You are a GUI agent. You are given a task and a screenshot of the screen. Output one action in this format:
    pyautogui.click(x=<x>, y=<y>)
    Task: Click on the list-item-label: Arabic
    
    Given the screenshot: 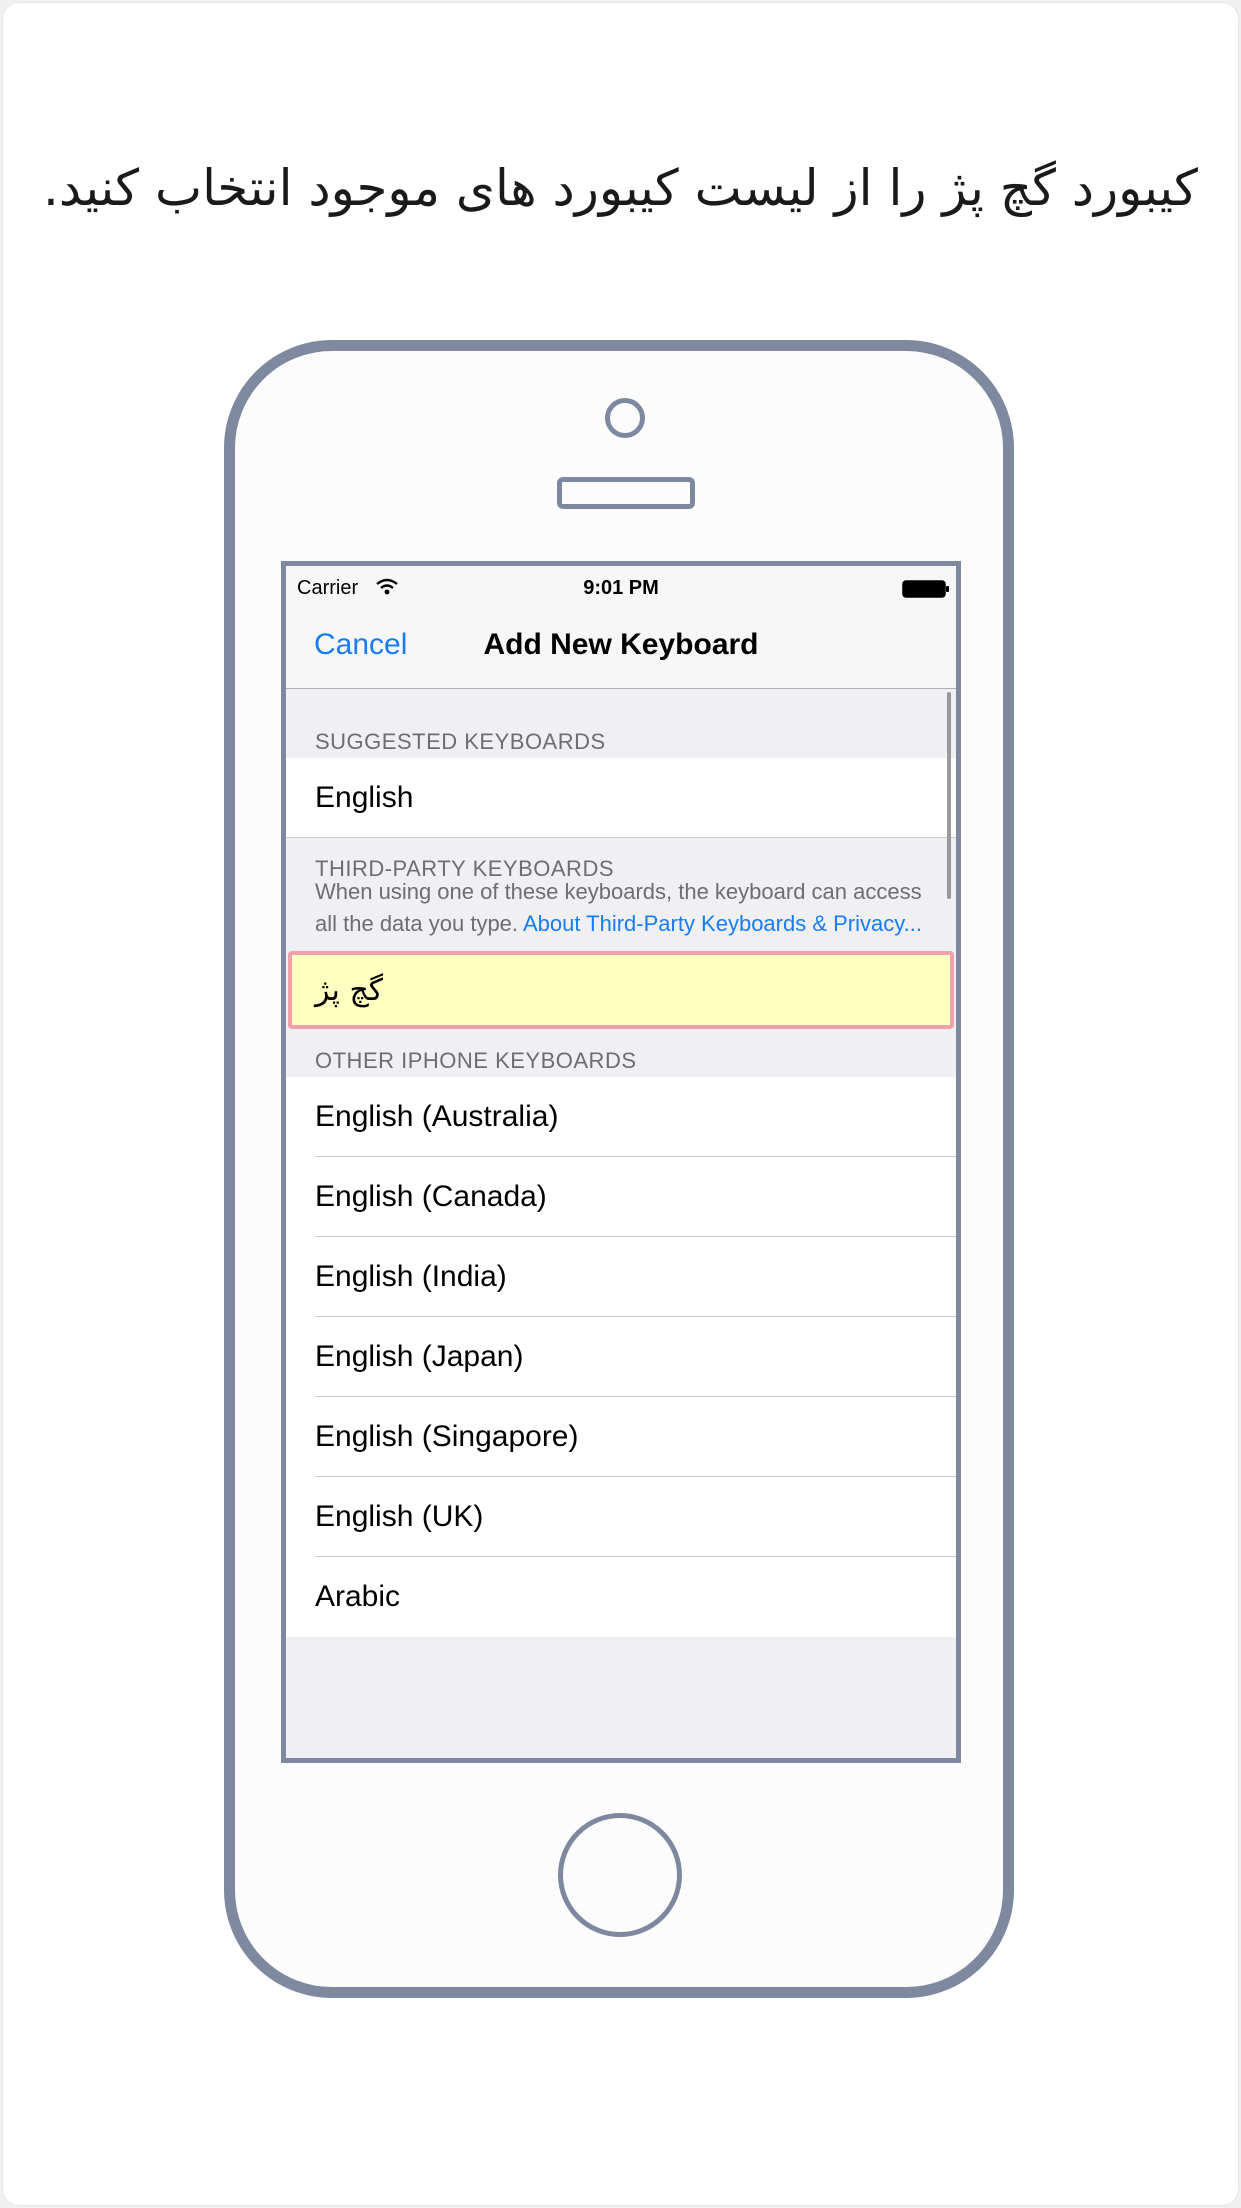 What is the action you would take?
    pyautogui.click(x=358, y=1596)
    